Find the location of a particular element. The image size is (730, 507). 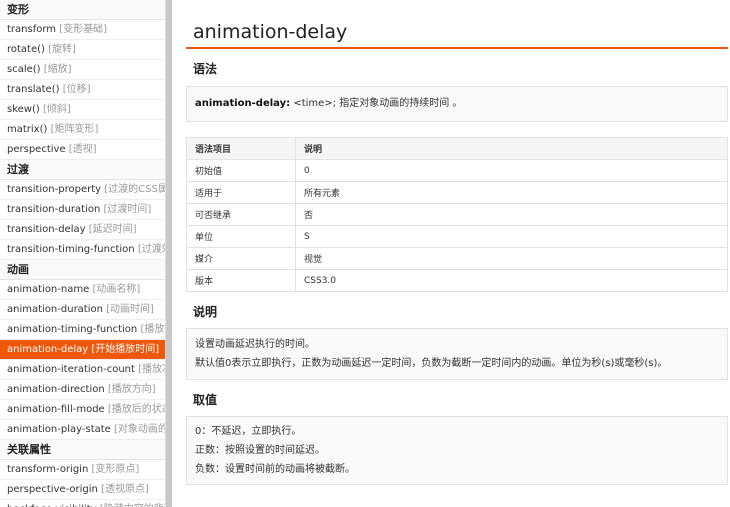

sidebar-item-note: [播放方向] is located at coordinates (131, 389).